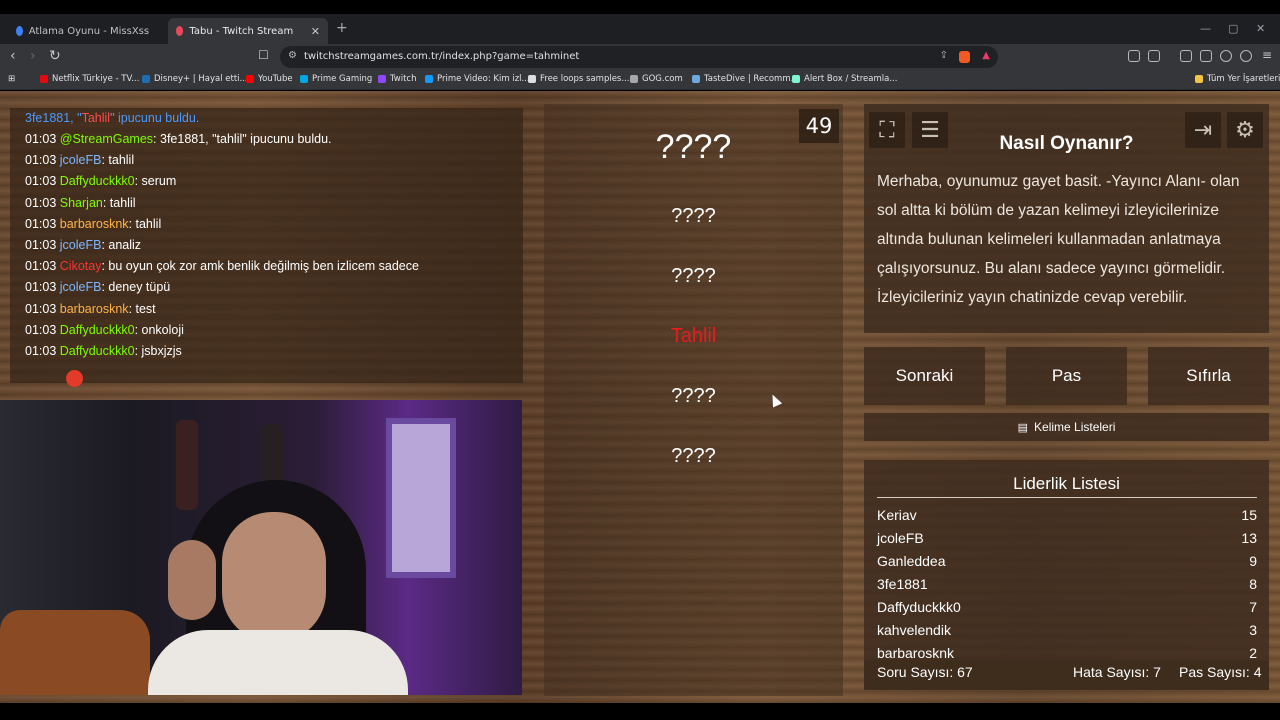  What do you see at coordinates (1233, 28) in the screenshot?
I see `maximize-icon: ▢` at bounding box center [1233, 28].